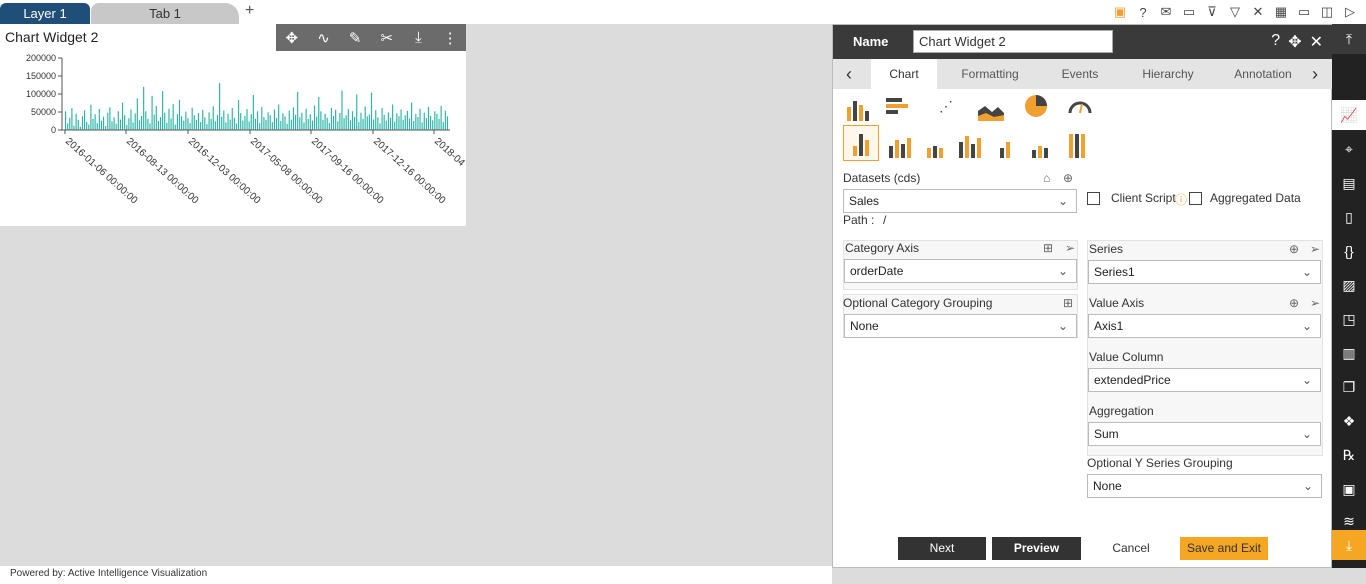  What do you see at coordinates (1204, 486) in the screenshot?
I see `optional-y-select: None ⌄` at bounding box center [1204, 486].